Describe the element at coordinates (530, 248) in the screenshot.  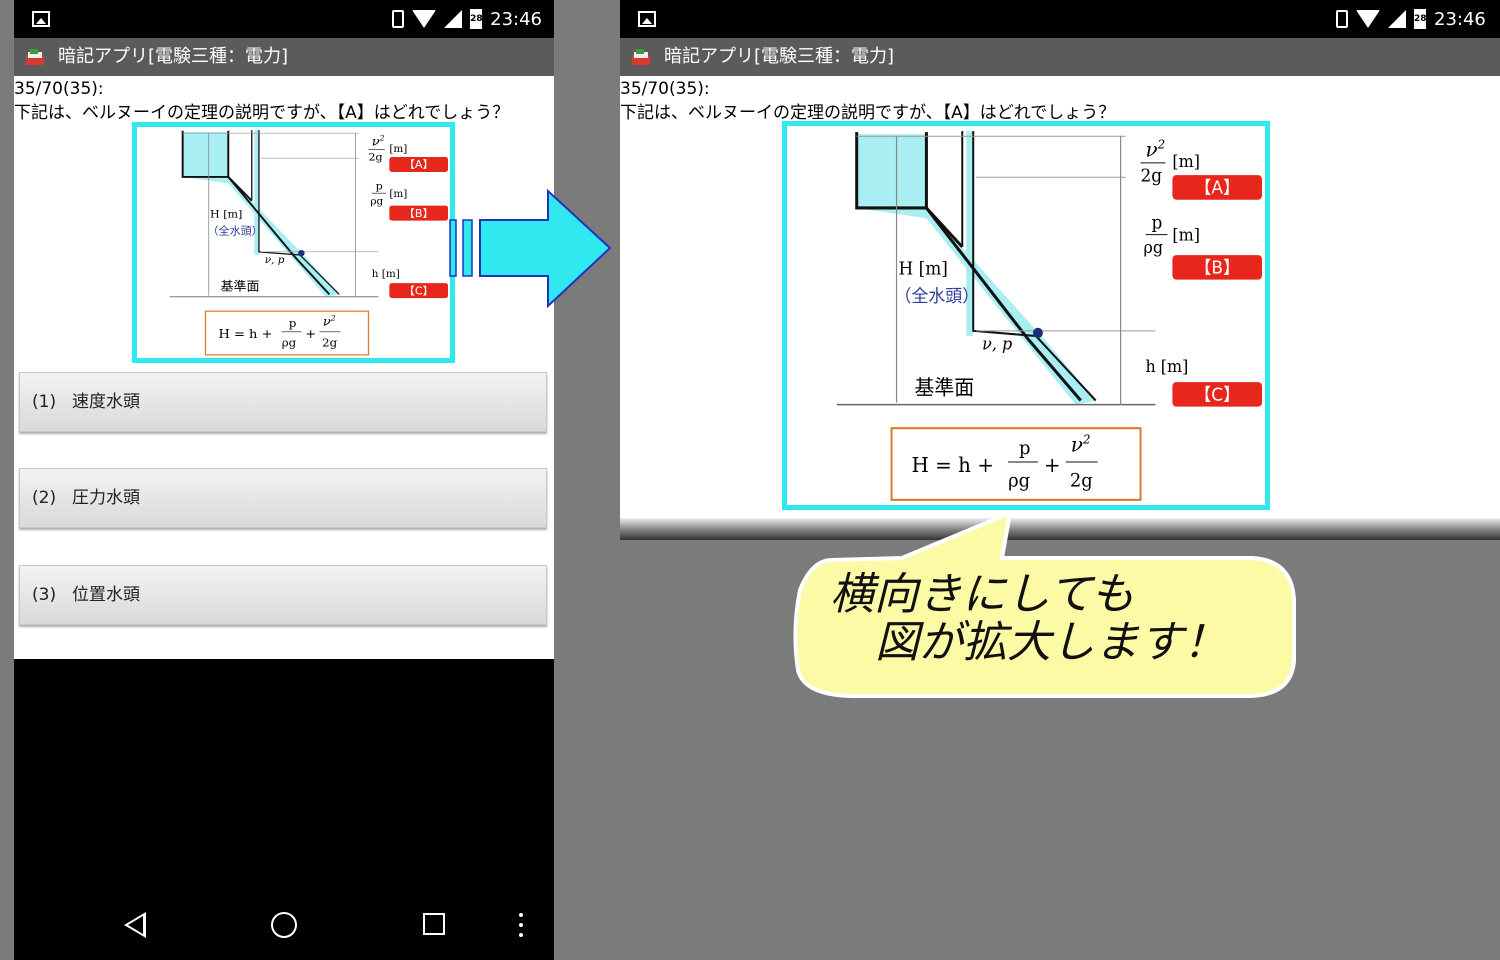
I see `right-arrow-icon` at that location.